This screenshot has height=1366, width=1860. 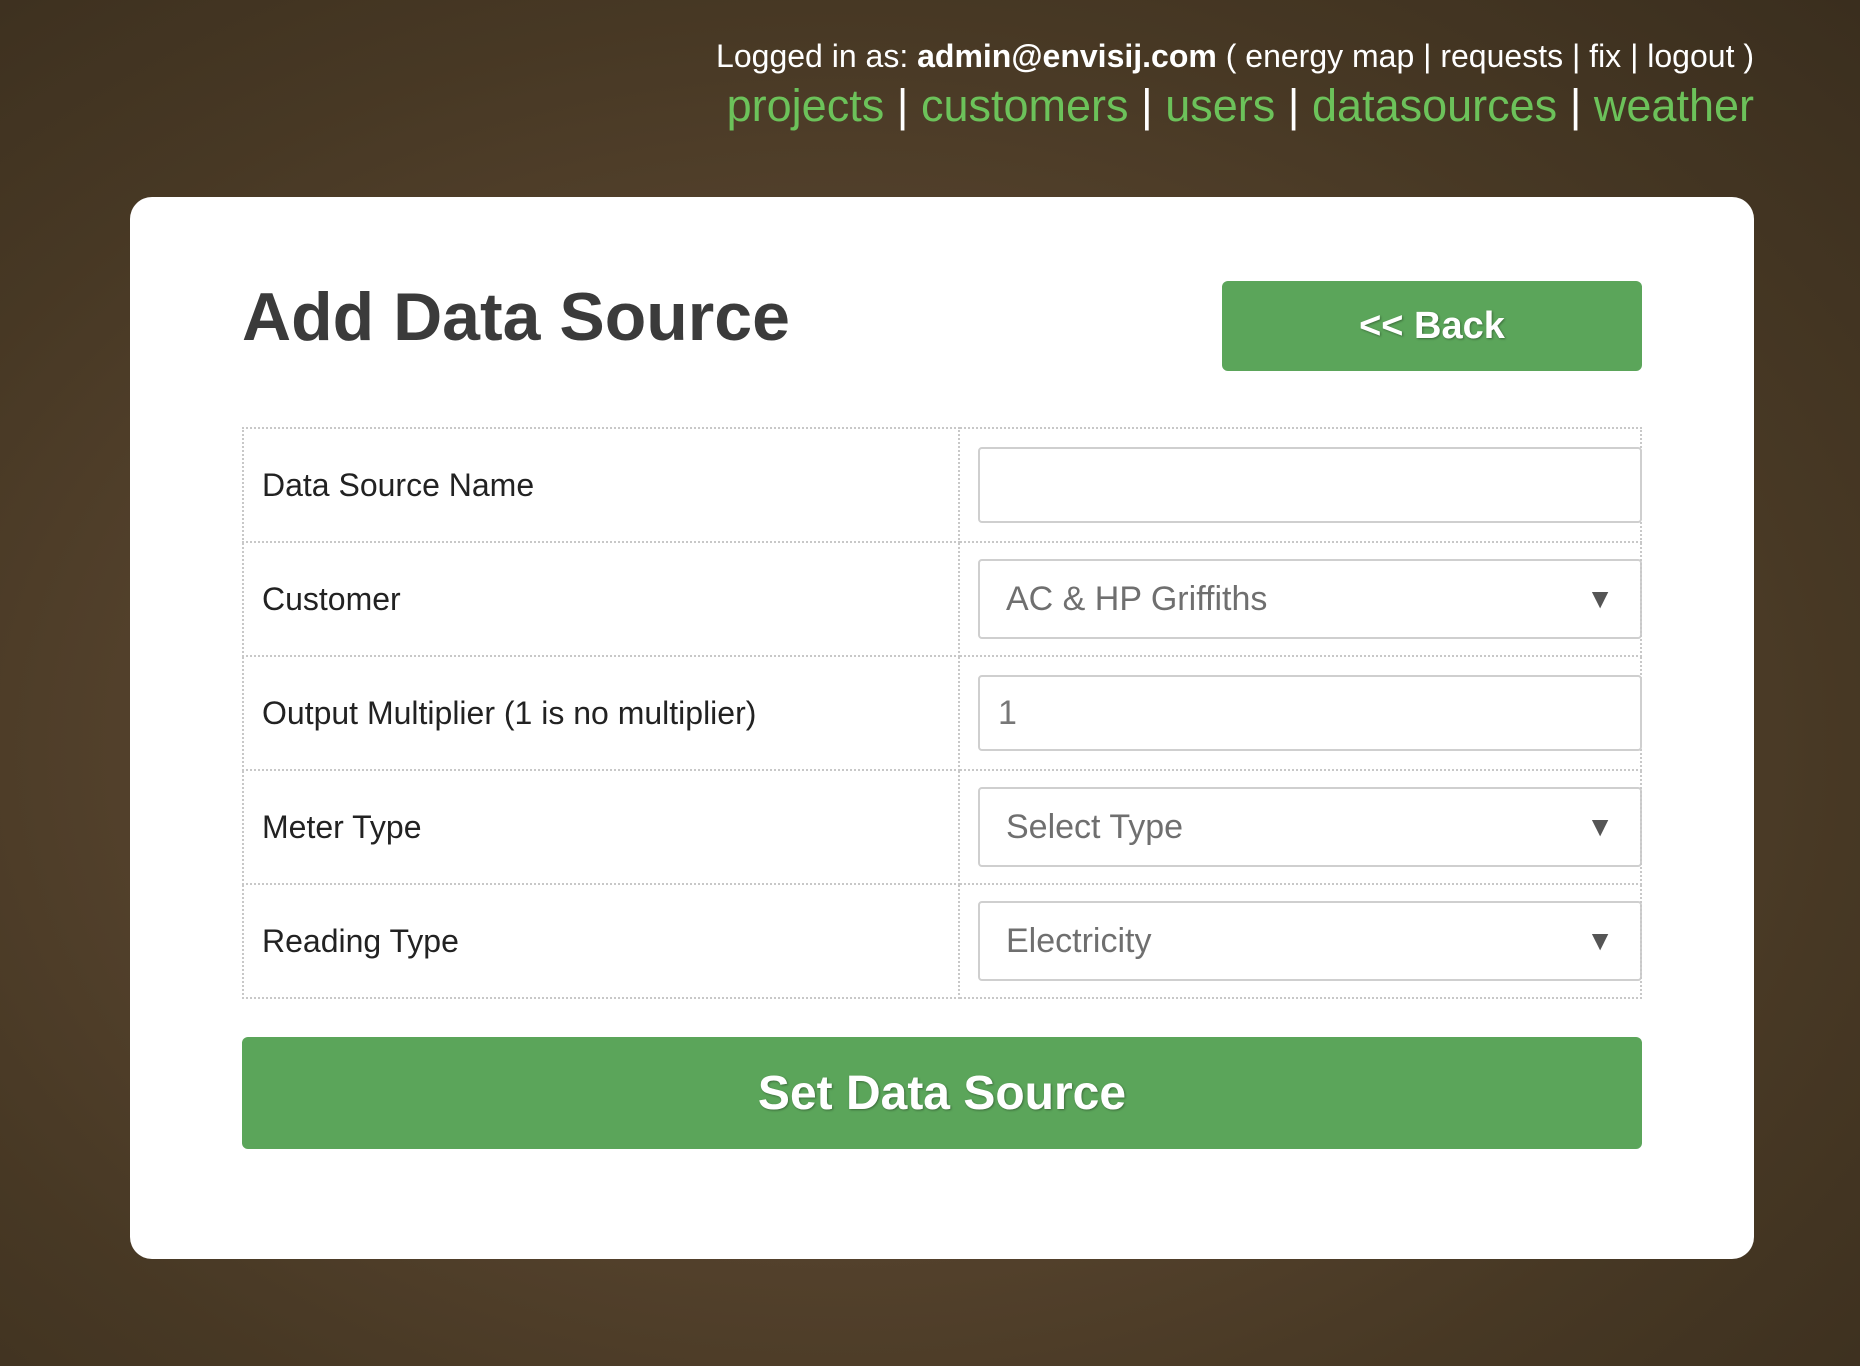 What do you see at coordinates (1310, 941) in the screenshot?
I see `reading-type-select: Electricity ▼` at bounding box center [1310, 941].